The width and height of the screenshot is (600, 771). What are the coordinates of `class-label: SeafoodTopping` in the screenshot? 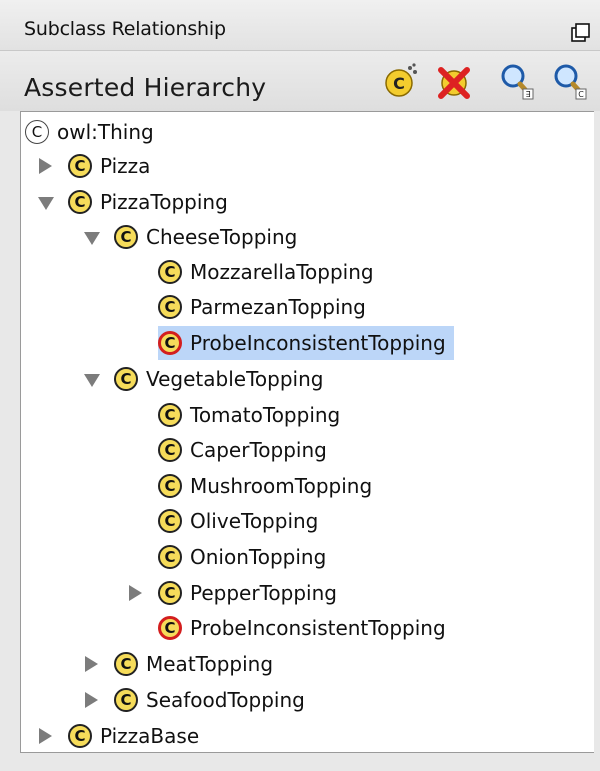 It's located at (225, 700).